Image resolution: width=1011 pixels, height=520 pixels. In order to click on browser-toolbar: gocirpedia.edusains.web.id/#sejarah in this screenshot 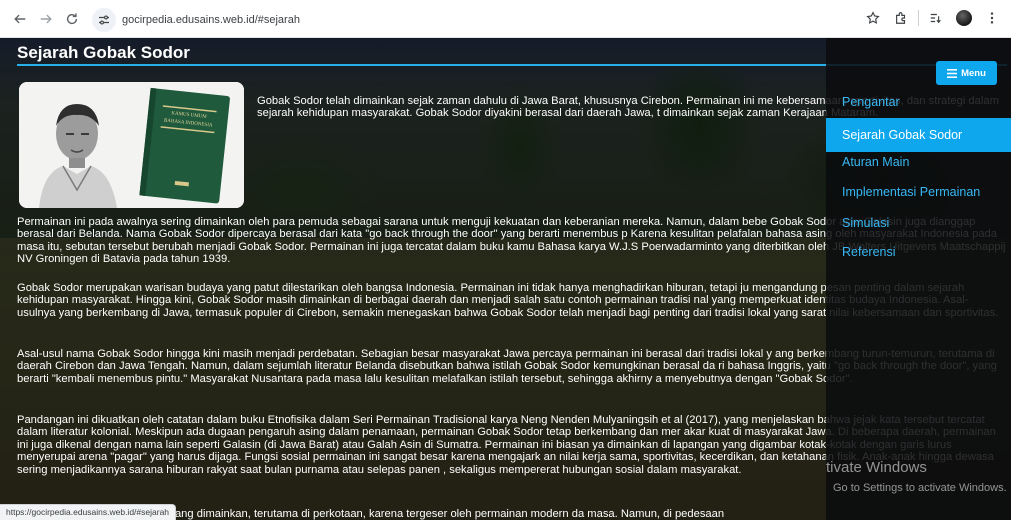, I will do `click(505, 19)`.